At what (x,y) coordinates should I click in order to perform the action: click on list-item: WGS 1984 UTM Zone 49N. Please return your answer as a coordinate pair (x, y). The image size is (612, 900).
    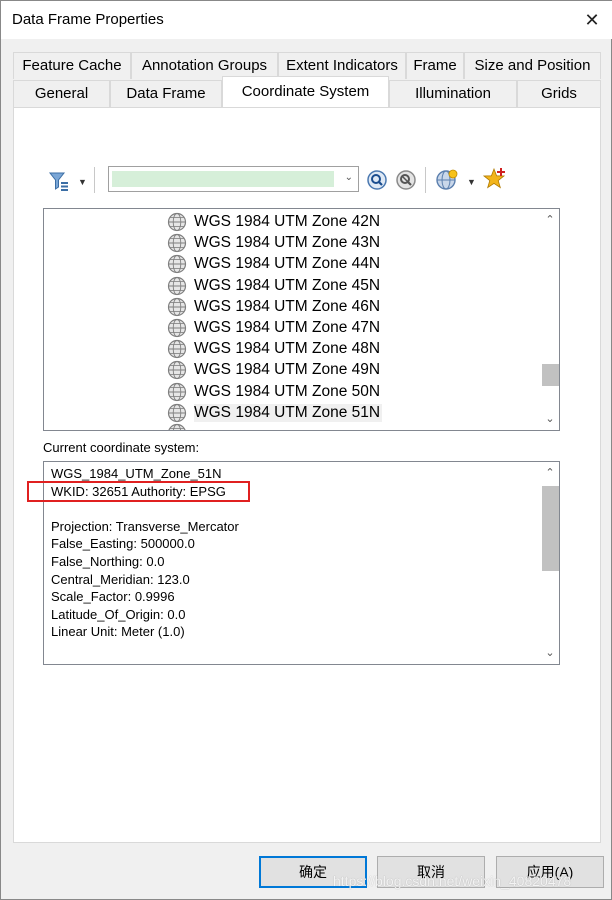
    Looking at the image, I should click on (317, 369).